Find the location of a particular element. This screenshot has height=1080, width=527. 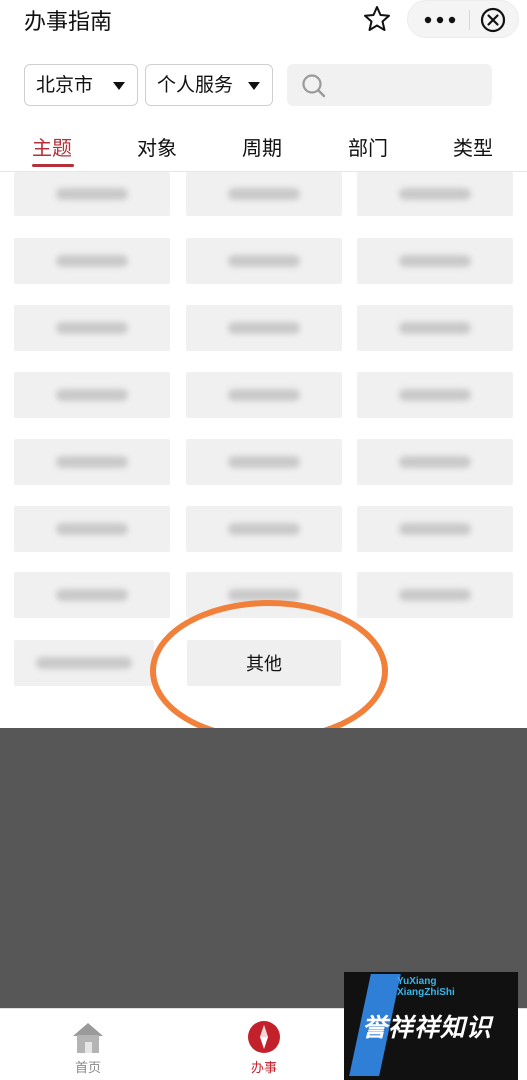

tab-type: 类型 is located at coordinates (473, 146).